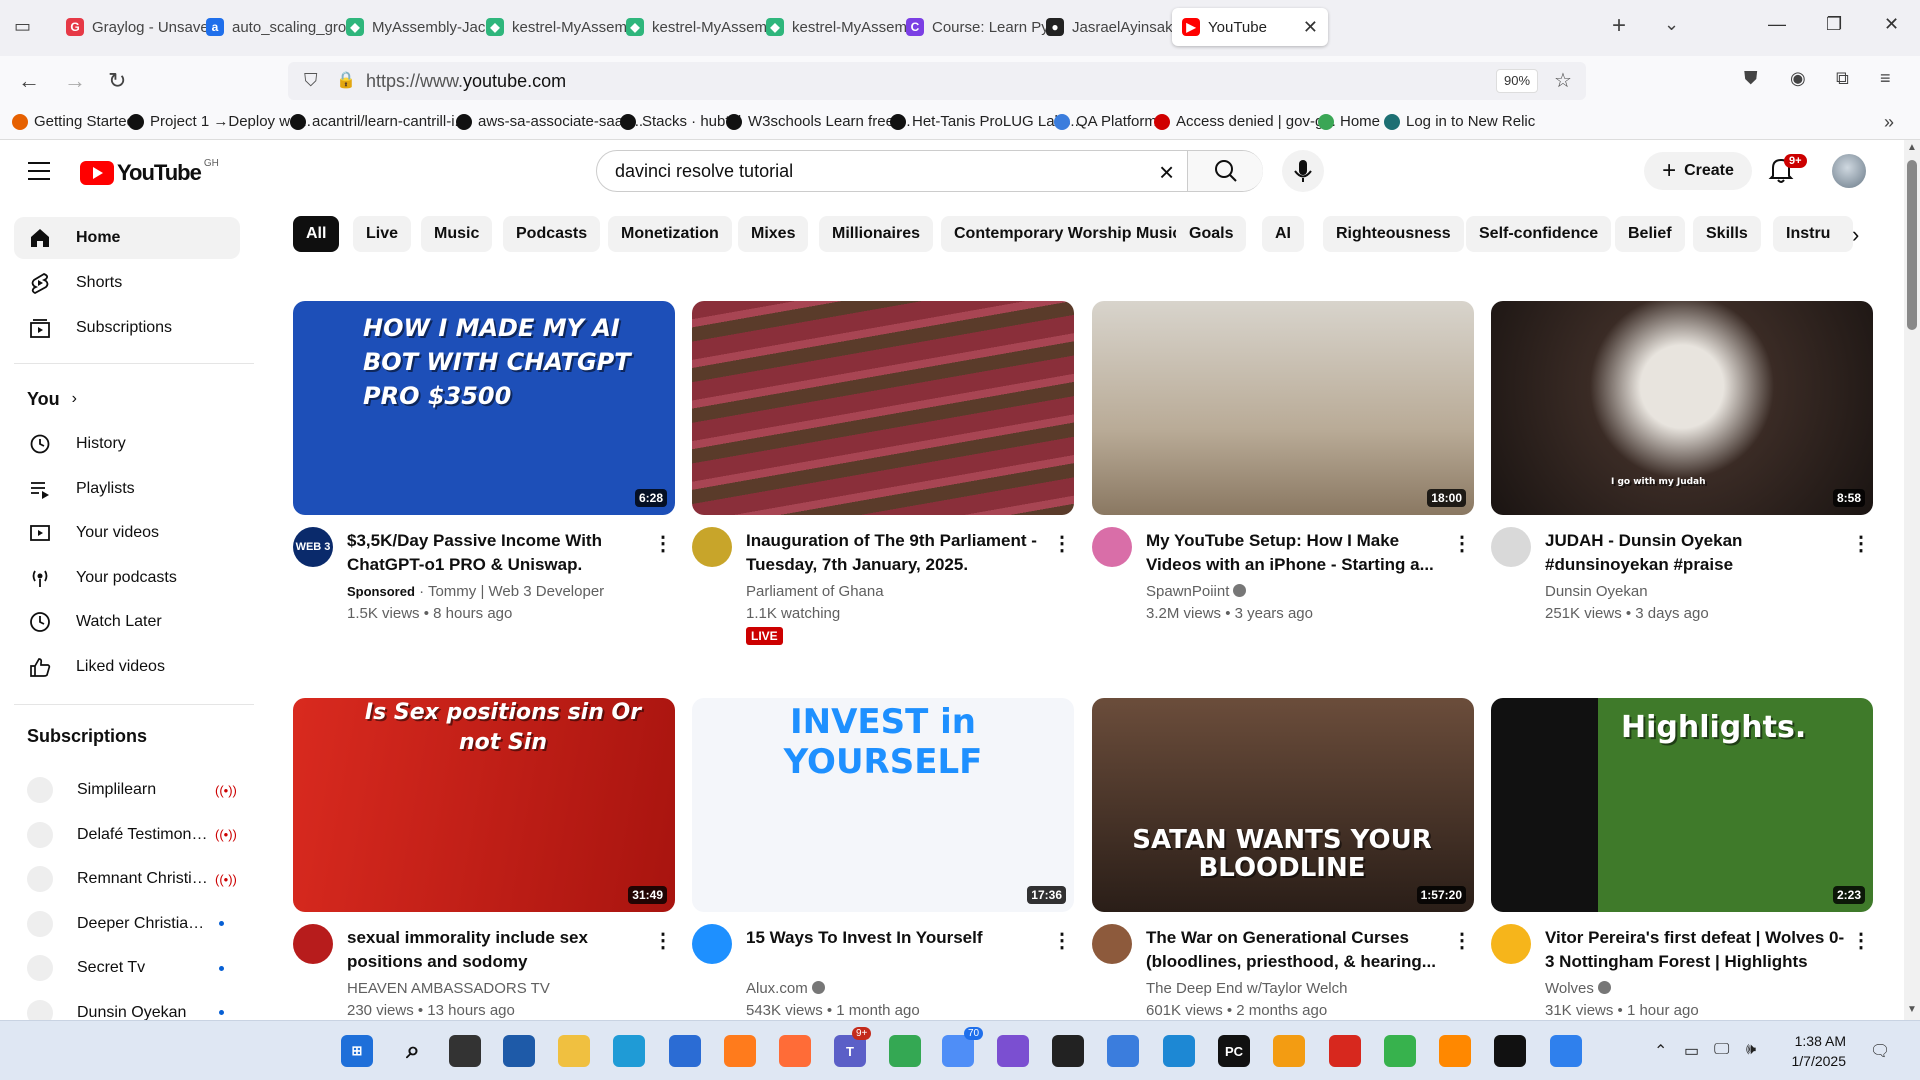 This screenshot has height=1080, width=1920. What do you see at coordinates (117, 81) in the screenshot?
I see `reload-icon: ↻` at bounding box center [117, 81].